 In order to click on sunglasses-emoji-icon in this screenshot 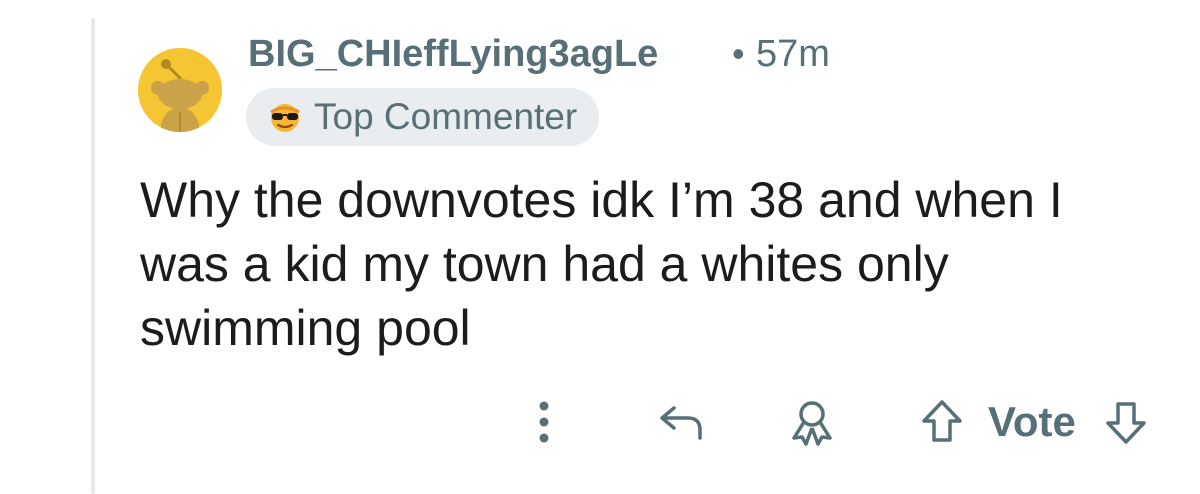, I will do `click(285, 118)`.